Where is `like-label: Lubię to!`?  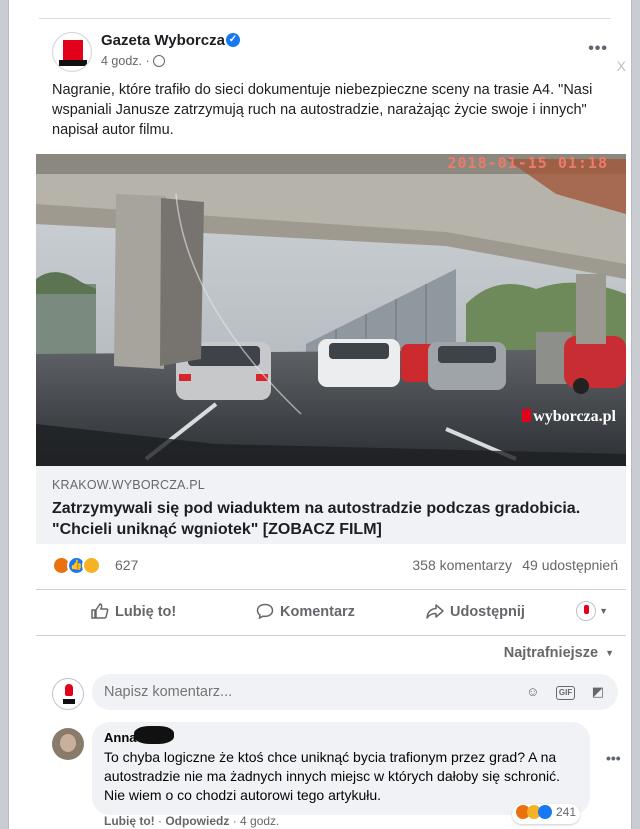 like-label: Lubię to! is located at coordinates (146, 612).